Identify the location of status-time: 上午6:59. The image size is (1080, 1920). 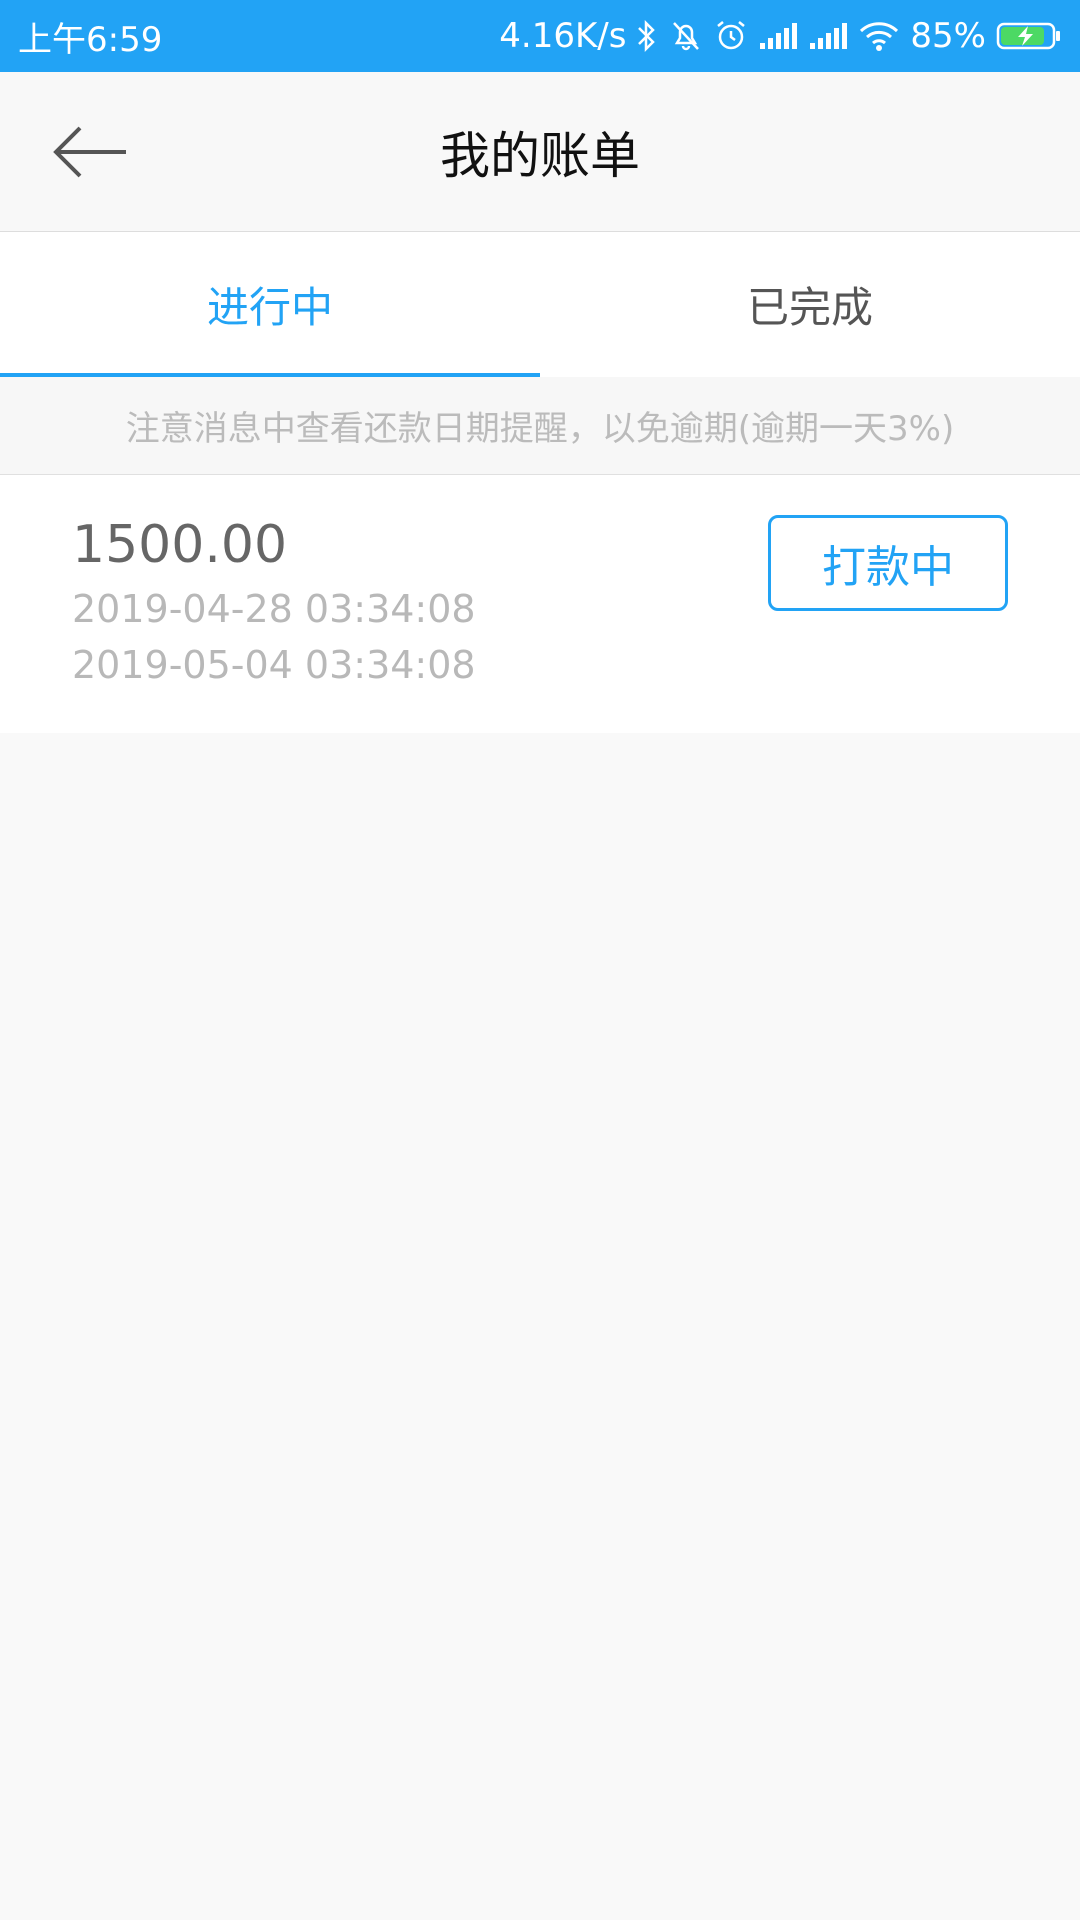
(90, 39).